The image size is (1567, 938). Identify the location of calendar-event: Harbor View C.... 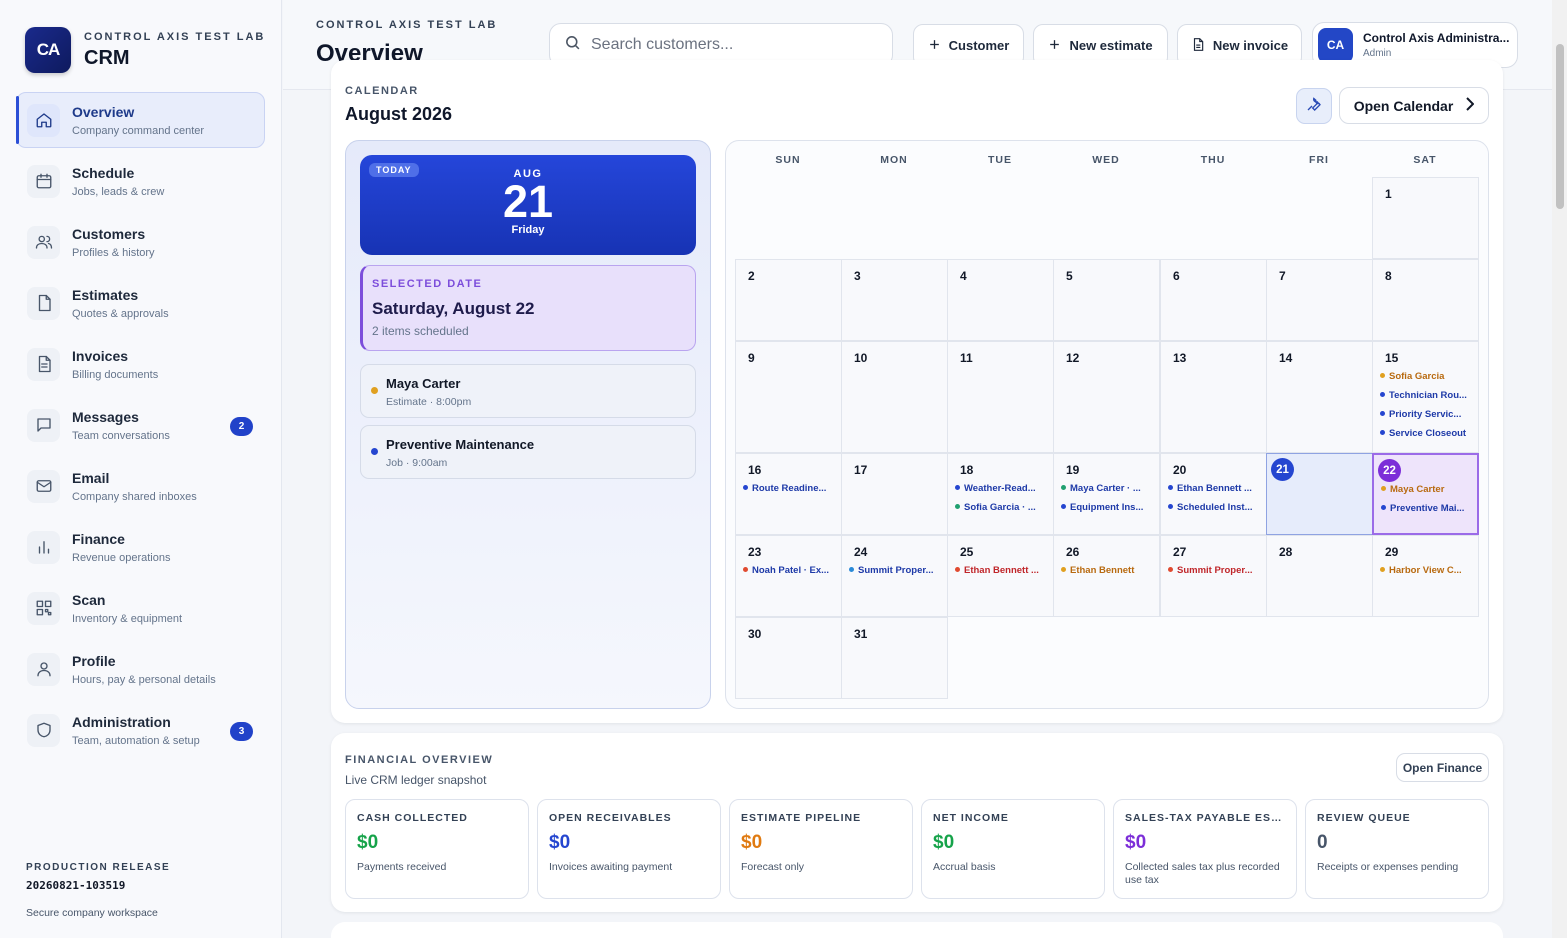
(1427, 570).